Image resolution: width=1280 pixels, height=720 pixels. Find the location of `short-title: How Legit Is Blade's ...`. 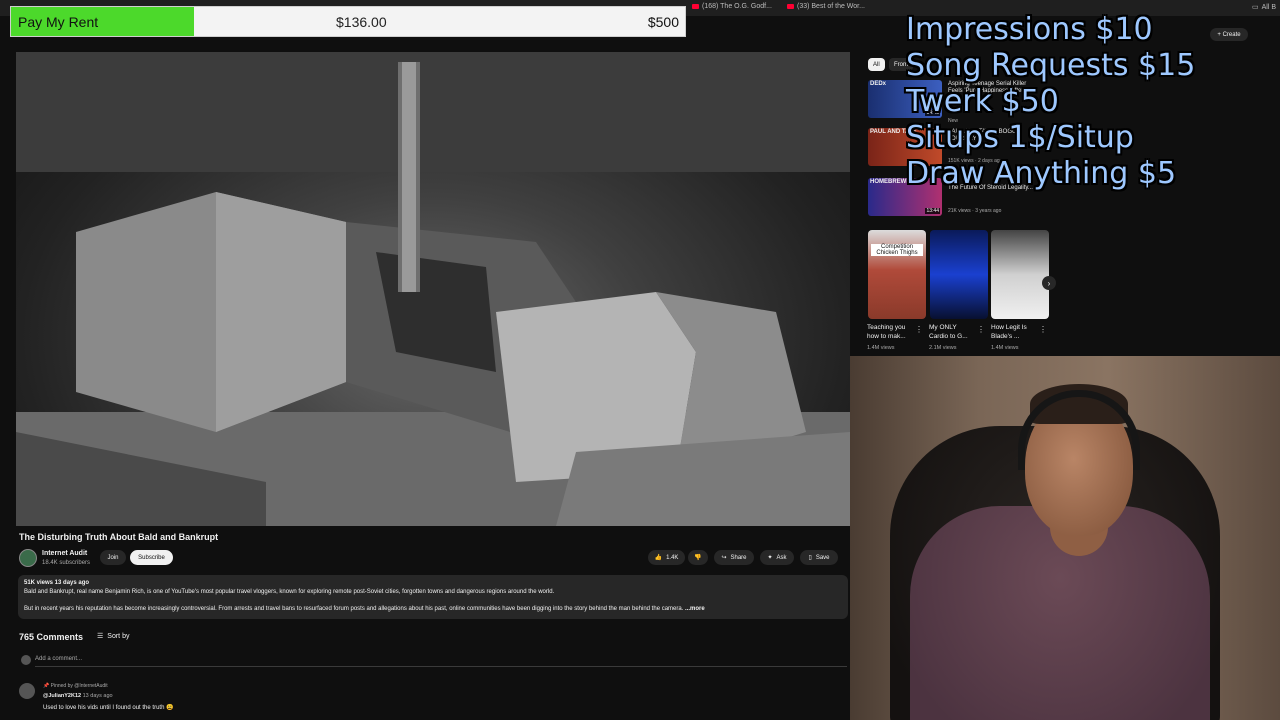

short-title: How Legit Is Blade's ... is located at coordinates (1015, 332).